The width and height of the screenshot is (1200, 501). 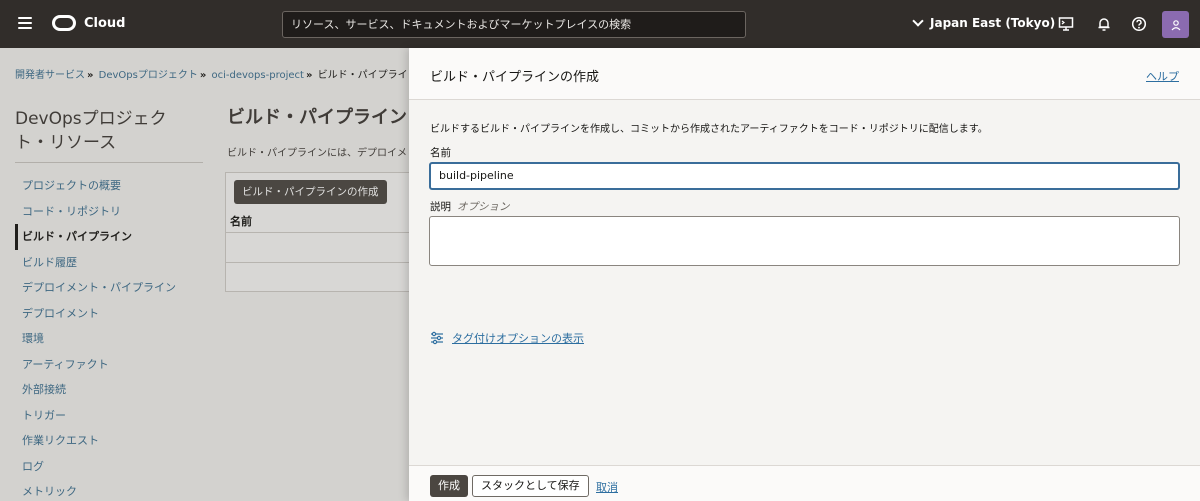 I want to click on show-tagging-options-label: タグ付けオプションの表示, so click(x=518, y=338).